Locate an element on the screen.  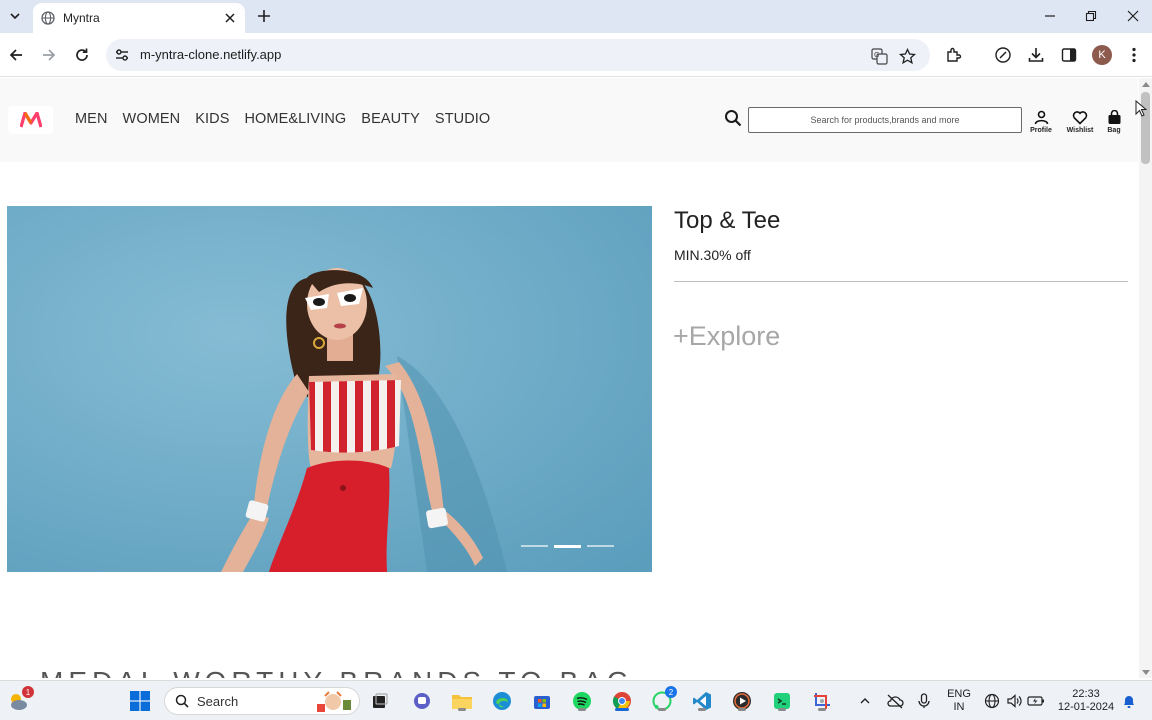
nav-studio: STUDIO is located at coordinates (462, 119).